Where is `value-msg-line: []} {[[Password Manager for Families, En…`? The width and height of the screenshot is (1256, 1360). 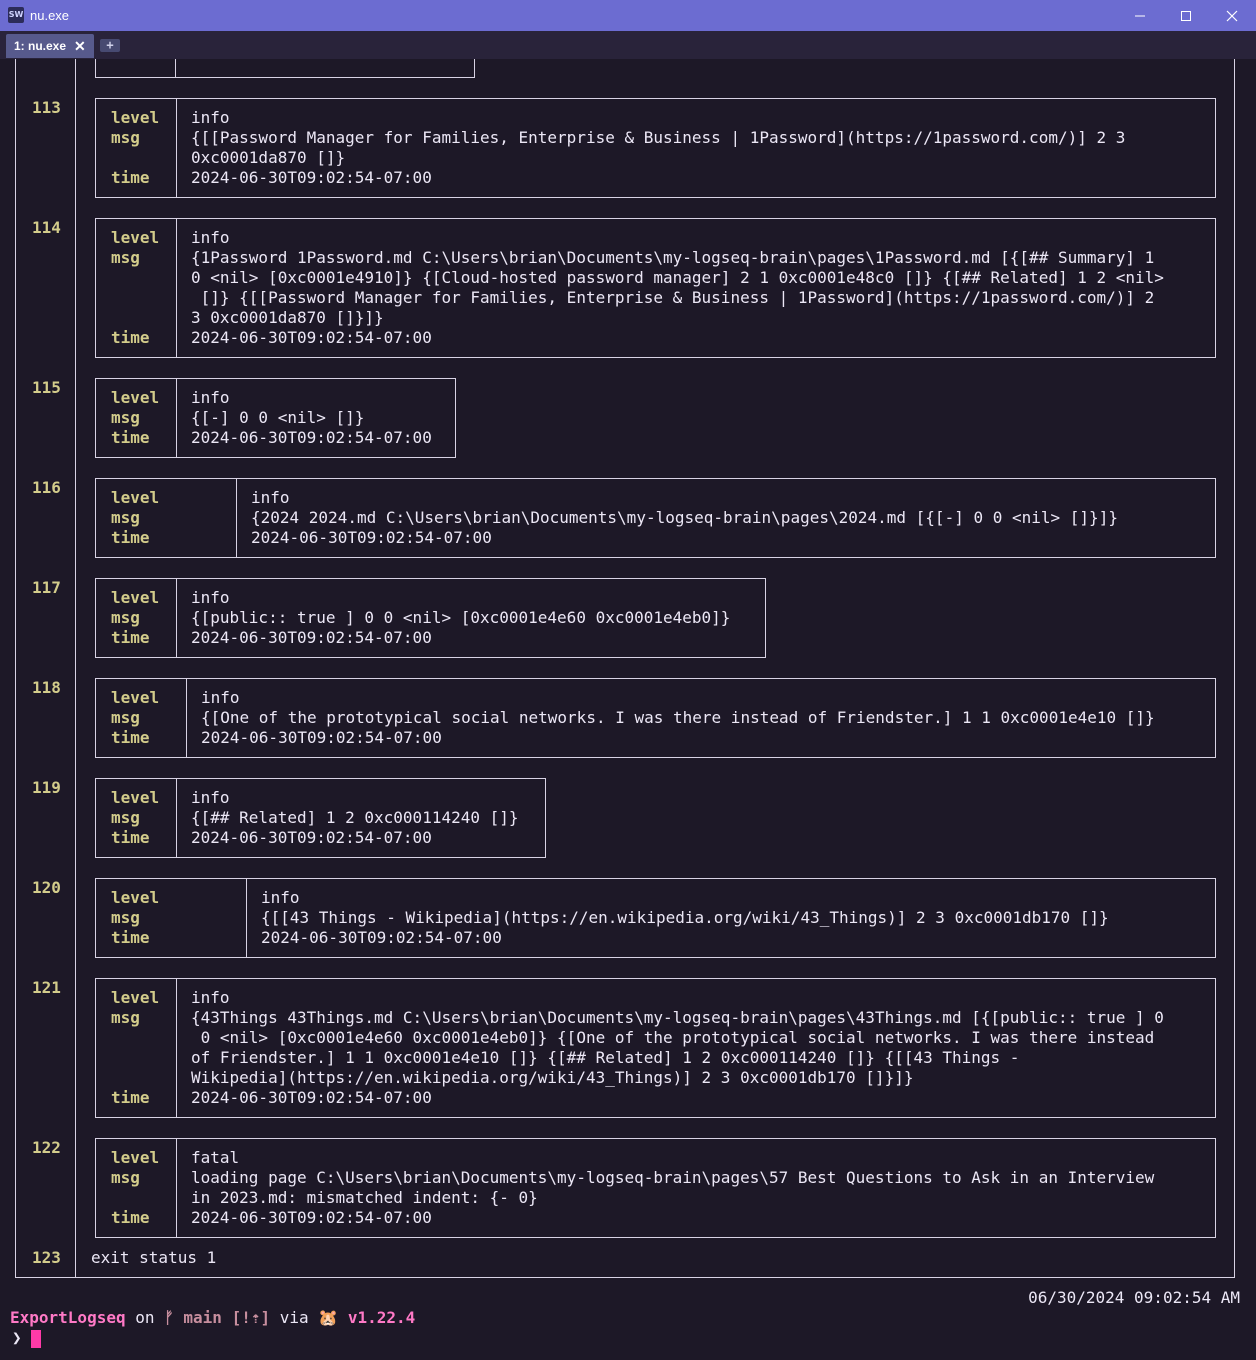 value-msg-line: []} {[[Password Manager for Families, En… is located at coordinates (673, 297).